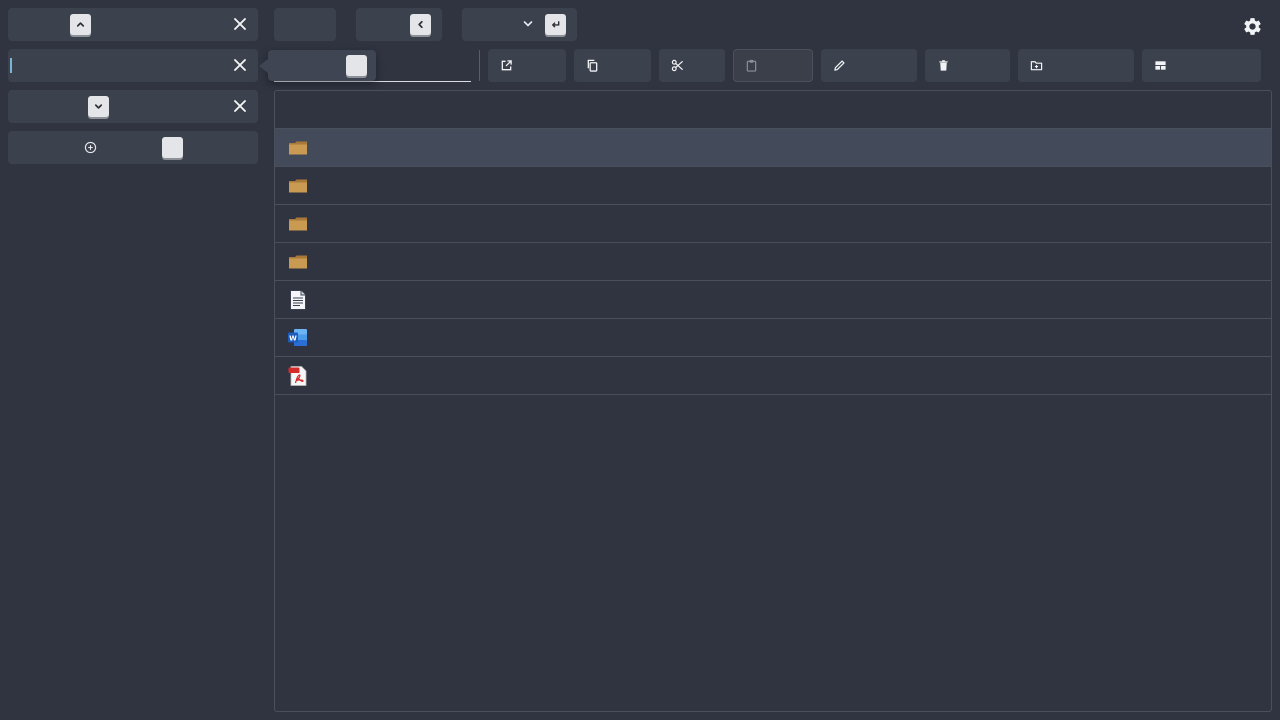 The width and height of the screenshot is (1280, 720). I want to click on scissors-icon, so click(677, 65).